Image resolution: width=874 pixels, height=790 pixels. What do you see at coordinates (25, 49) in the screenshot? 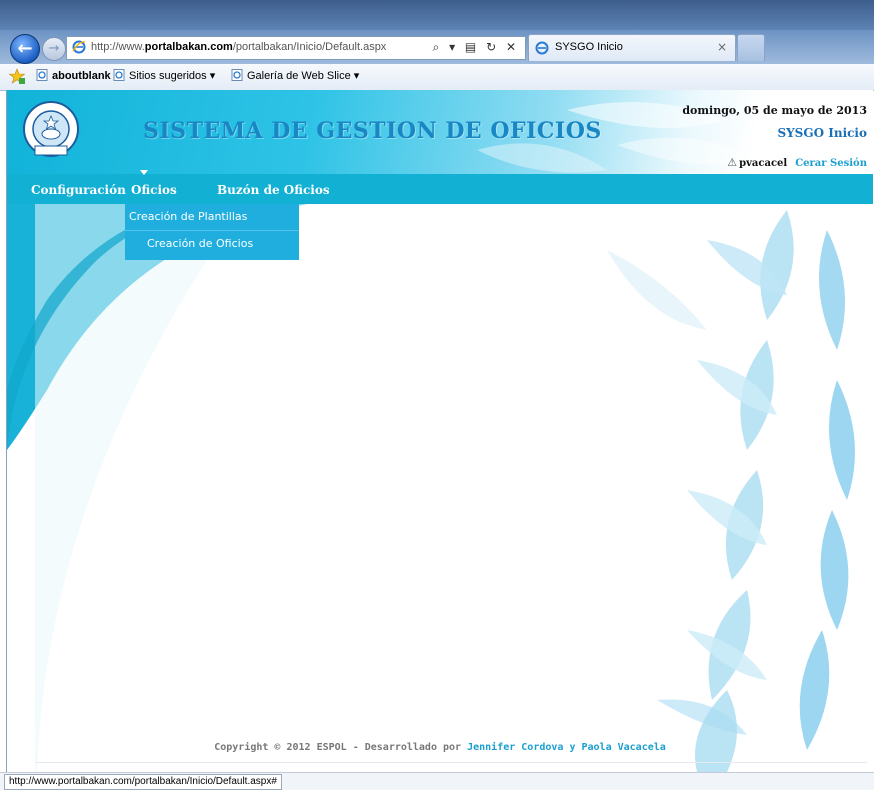
I see `back-button: ←` at bounding box center [25, 49].